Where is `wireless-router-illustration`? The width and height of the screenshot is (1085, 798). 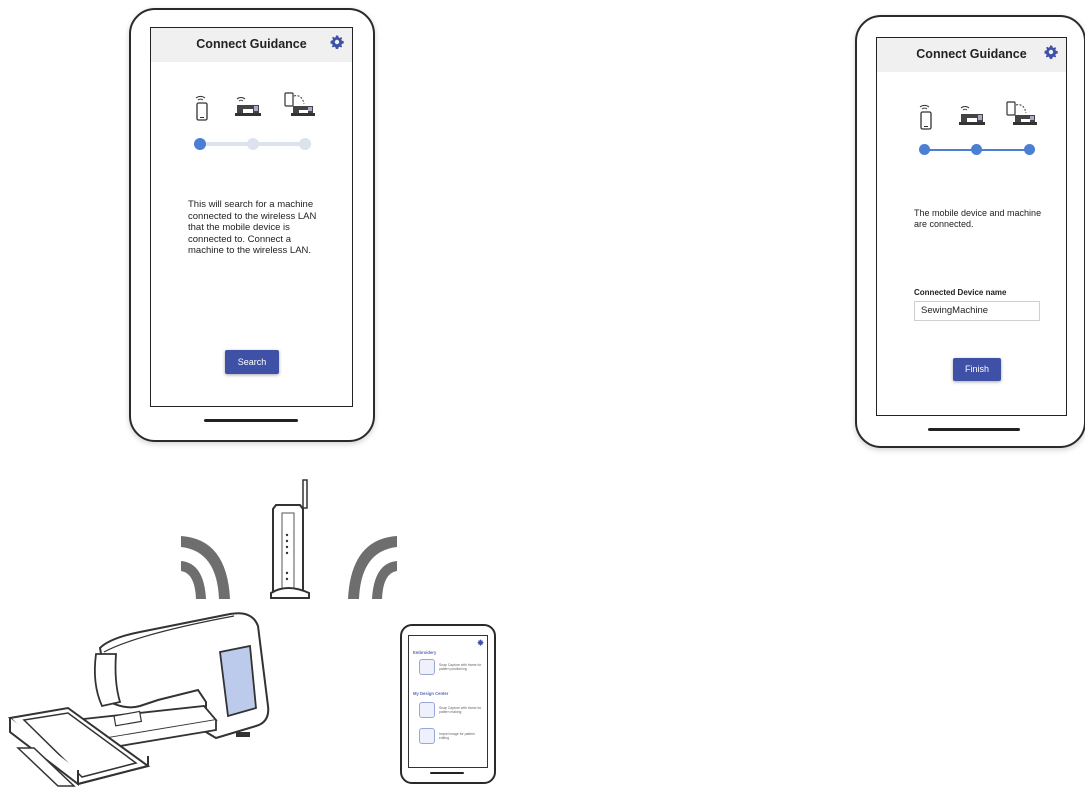 wireless-router-illustration is located at coordinates (289, 539).